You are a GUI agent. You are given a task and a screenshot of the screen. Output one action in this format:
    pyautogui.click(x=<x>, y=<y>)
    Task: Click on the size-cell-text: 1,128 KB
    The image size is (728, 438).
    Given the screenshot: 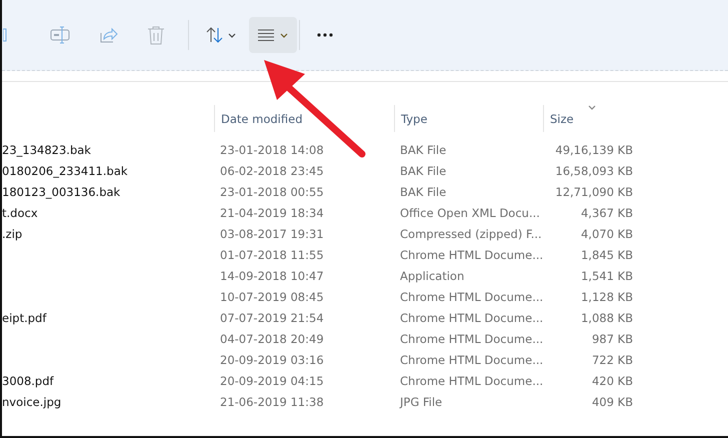 What is the action you would take?
    pyautogui.click(x=607, y=297)
    